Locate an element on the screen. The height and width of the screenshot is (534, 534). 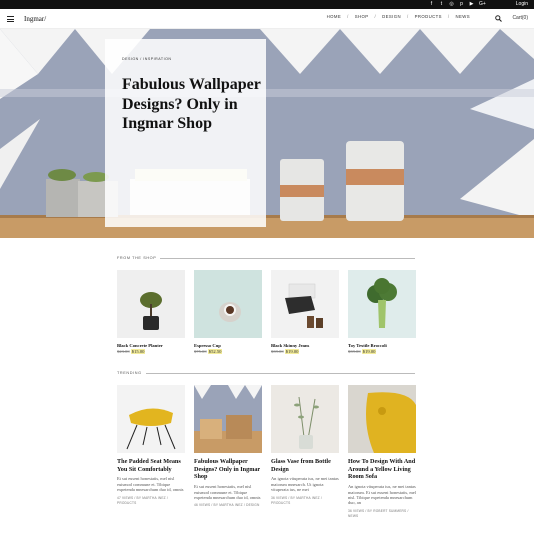
nav-item-design: DESIGN is located at coordinates (391, 16).